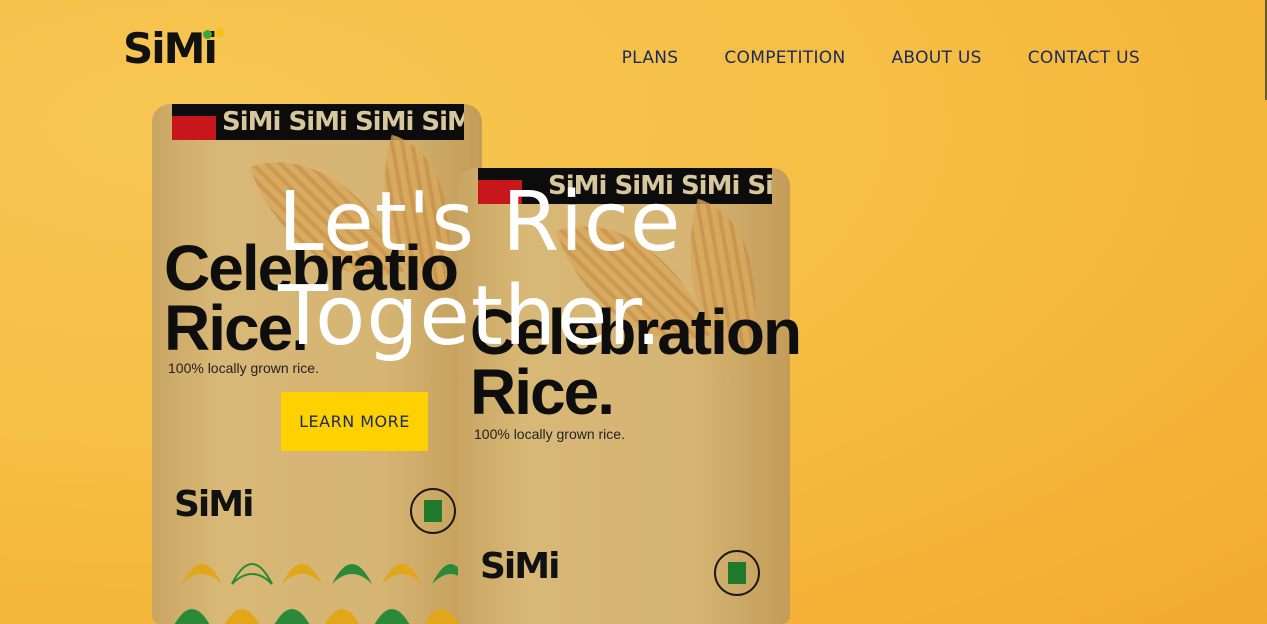 Image resolution: width=1267 pixels, height=624 pixels. Describe the element at coordinates (194, 128) in the screenshot. I see `bag-red-tab` at that location.